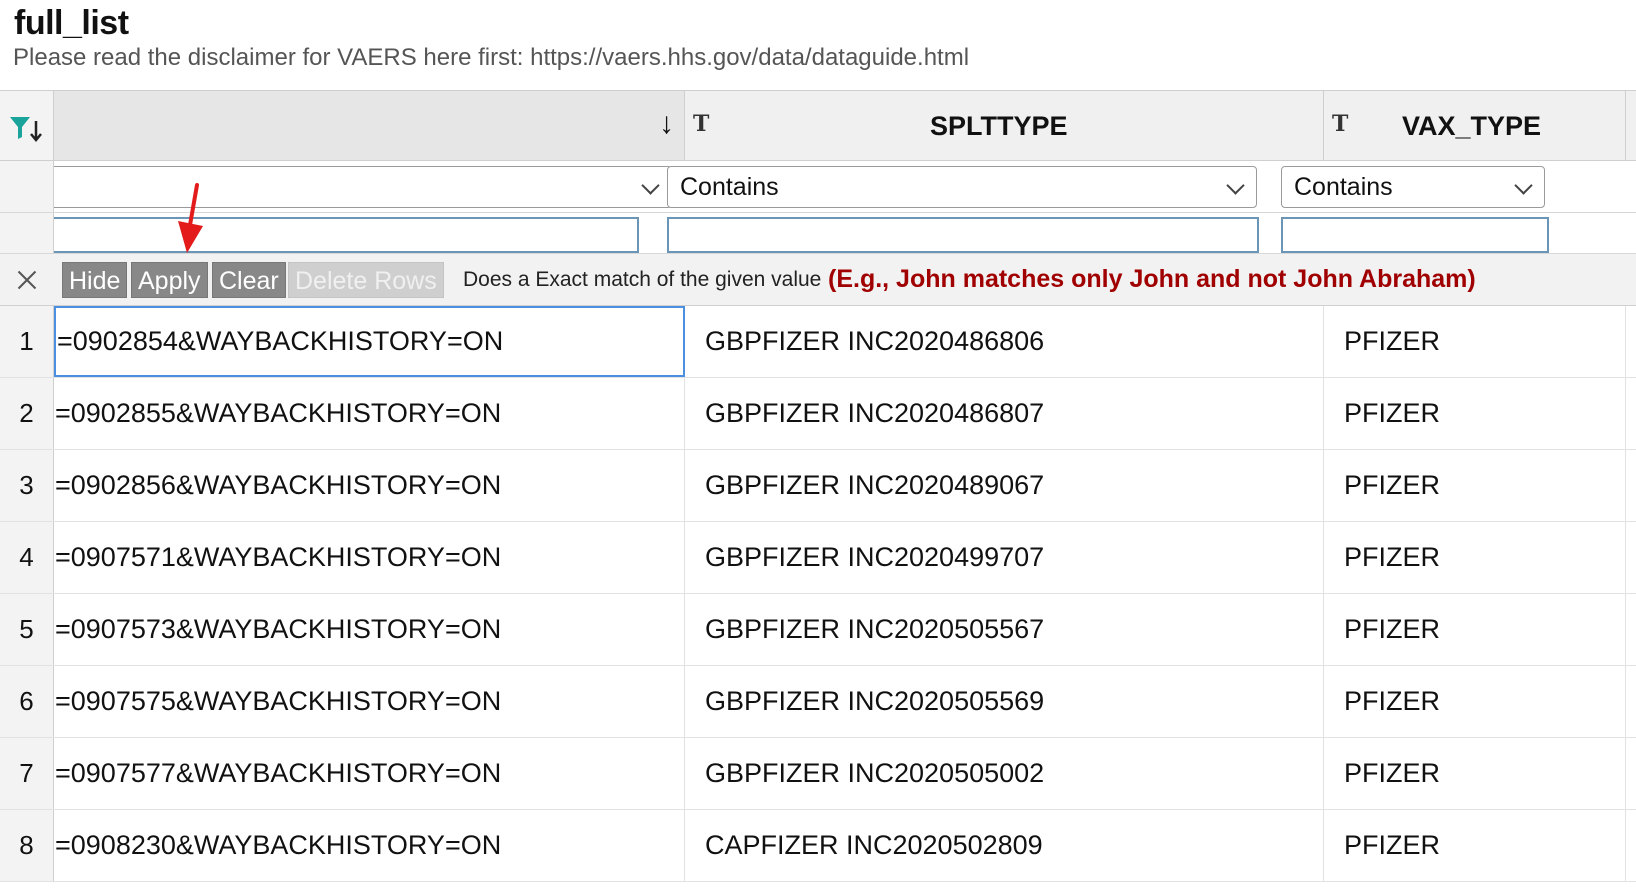 This screenshot has width=1636, height=895. I want to click on apply-button: Apply, so click(169, 280).